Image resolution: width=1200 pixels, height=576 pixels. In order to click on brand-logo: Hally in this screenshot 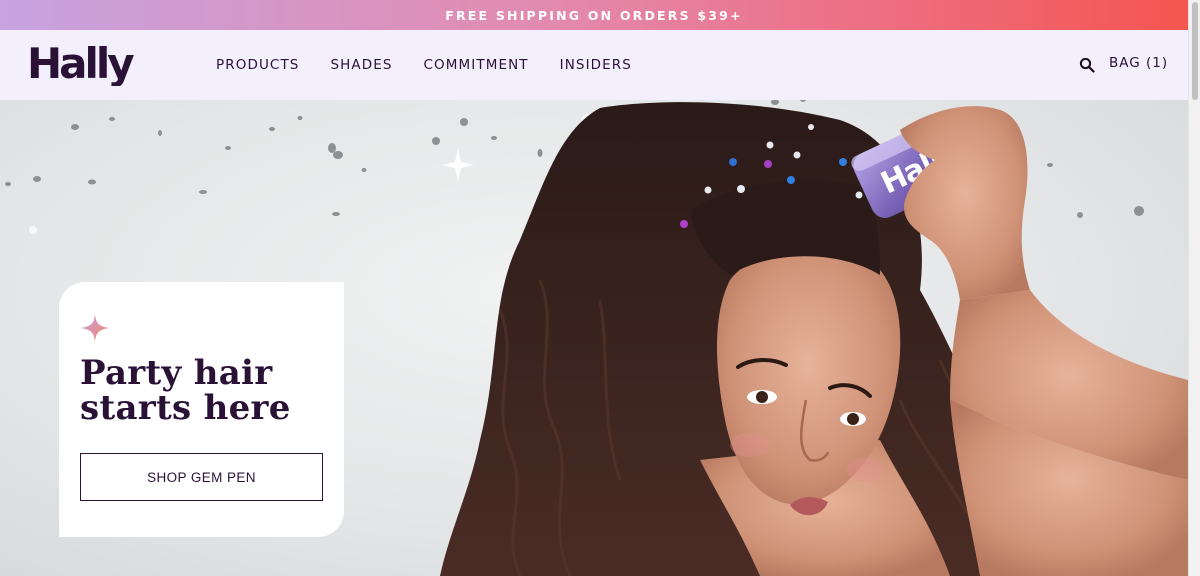, I will do `click(95, 64)`.